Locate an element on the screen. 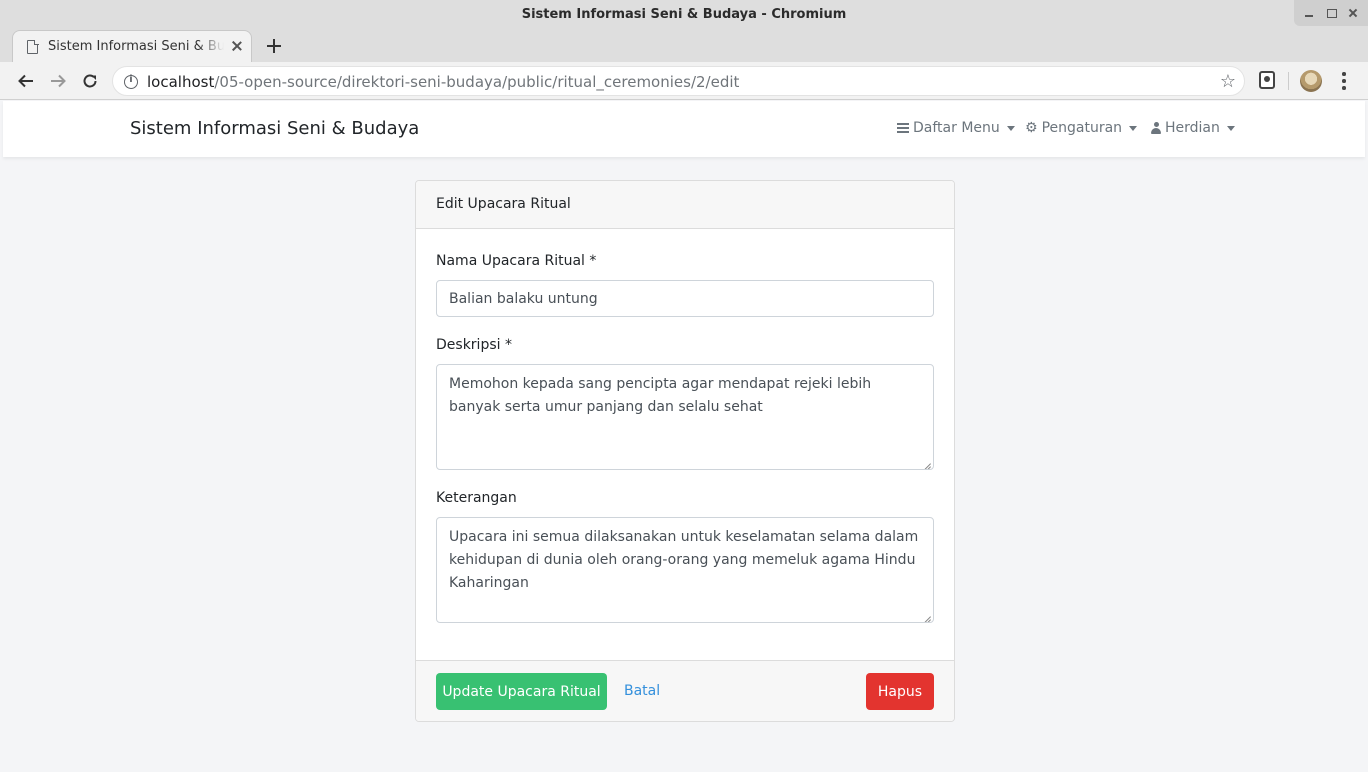  extension-icon is located at coordinates (1267, 80).